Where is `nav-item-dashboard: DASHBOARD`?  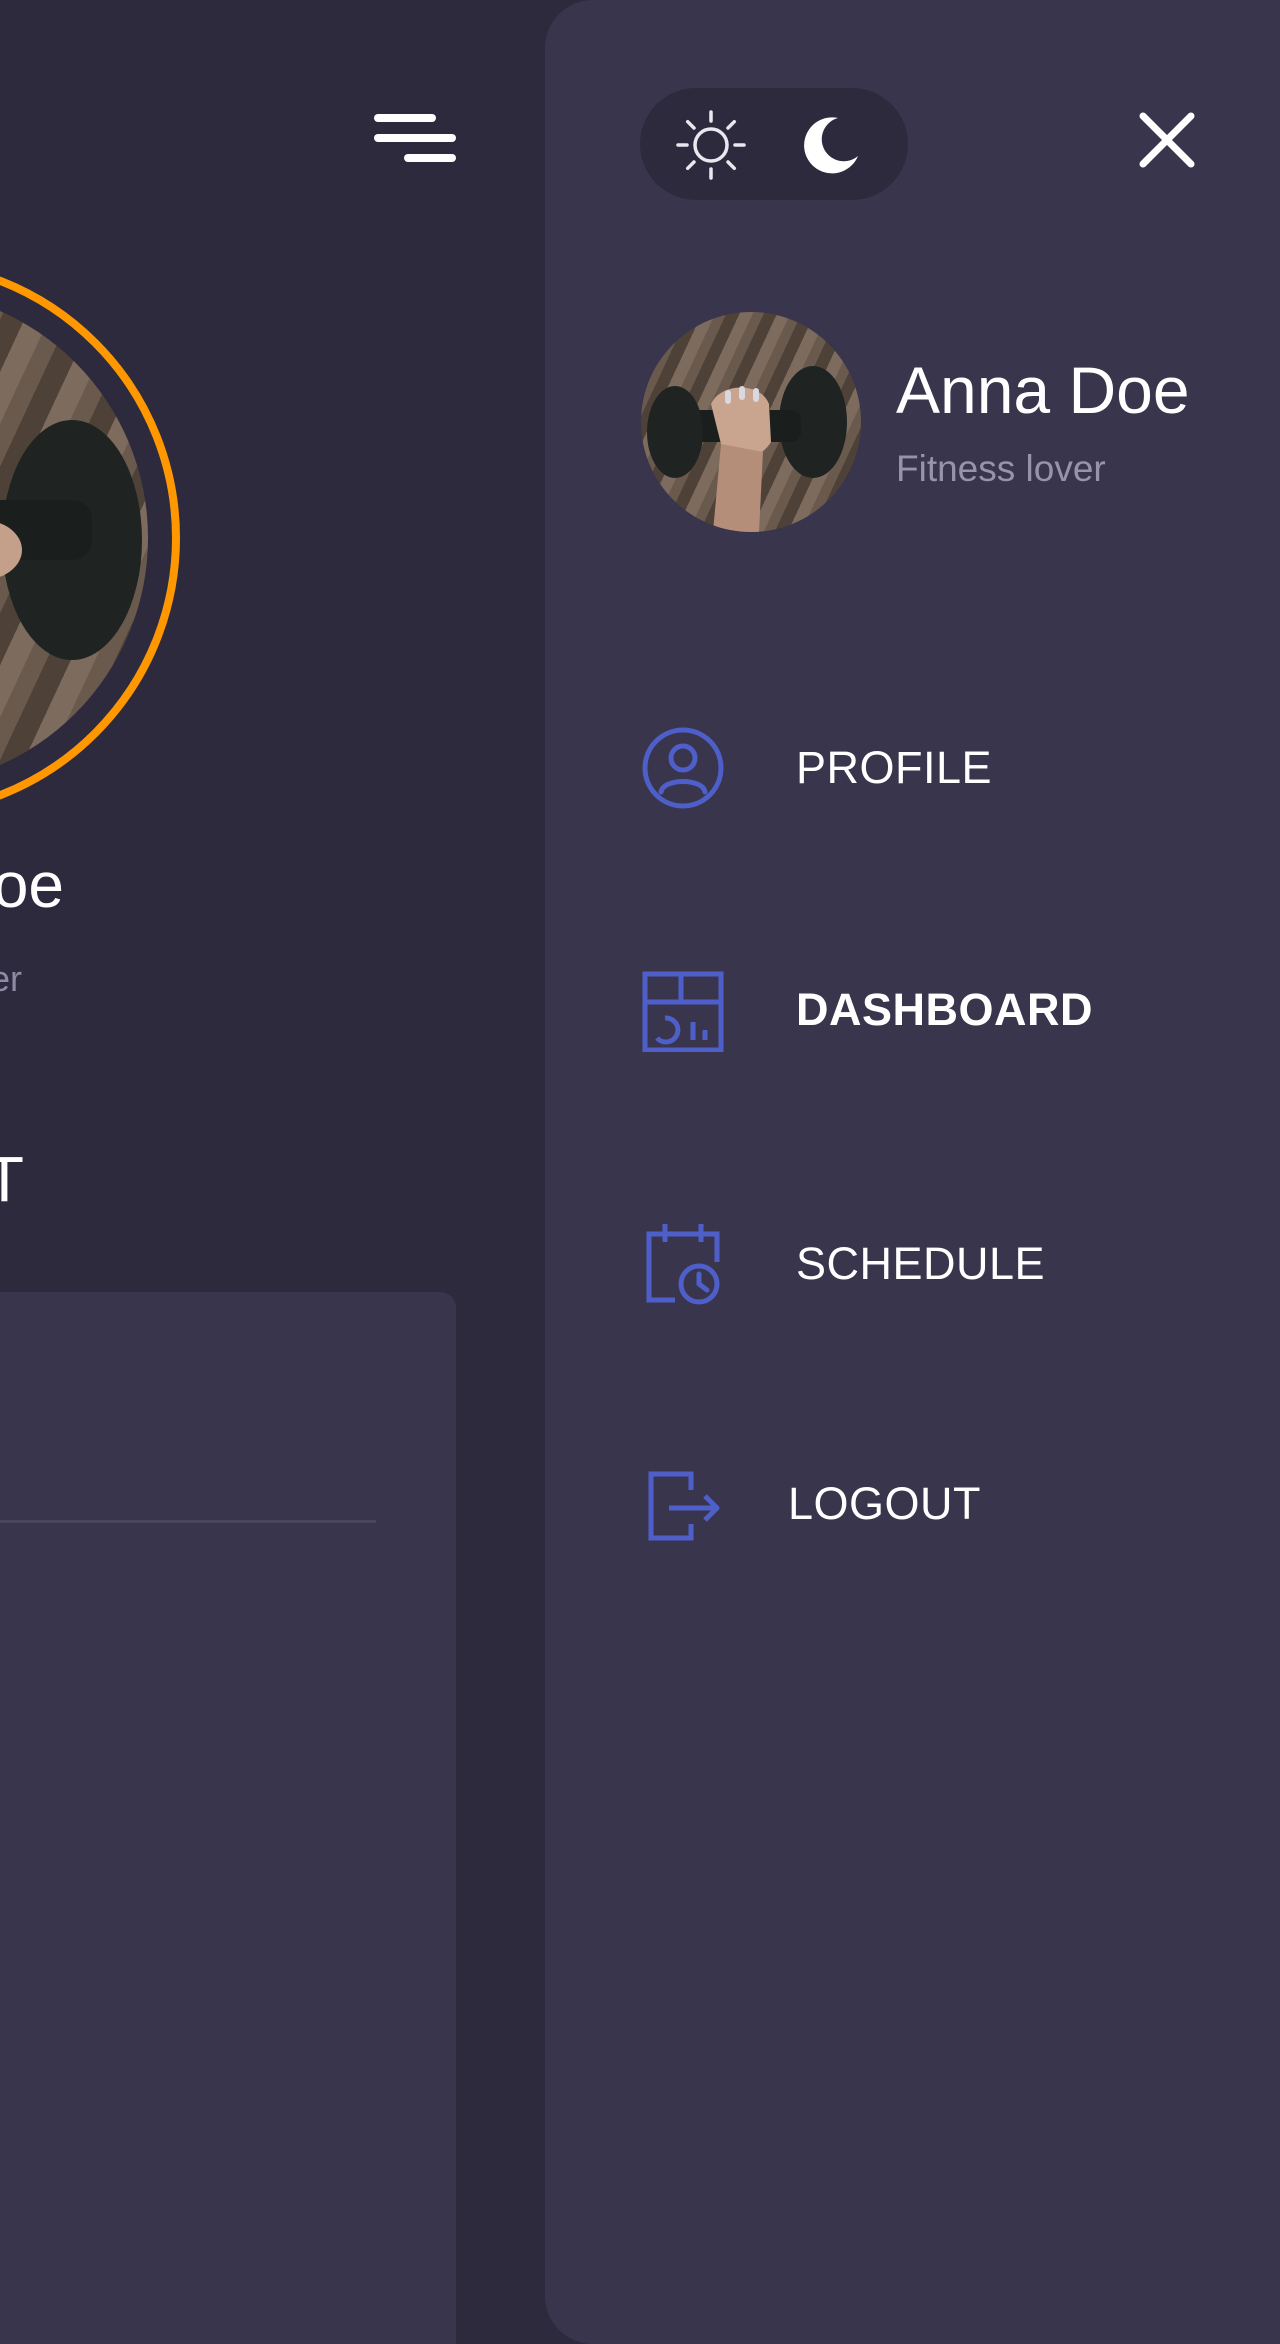 nav-item-dashboard: DASHBOARD is located at coordinates (921, 1008).